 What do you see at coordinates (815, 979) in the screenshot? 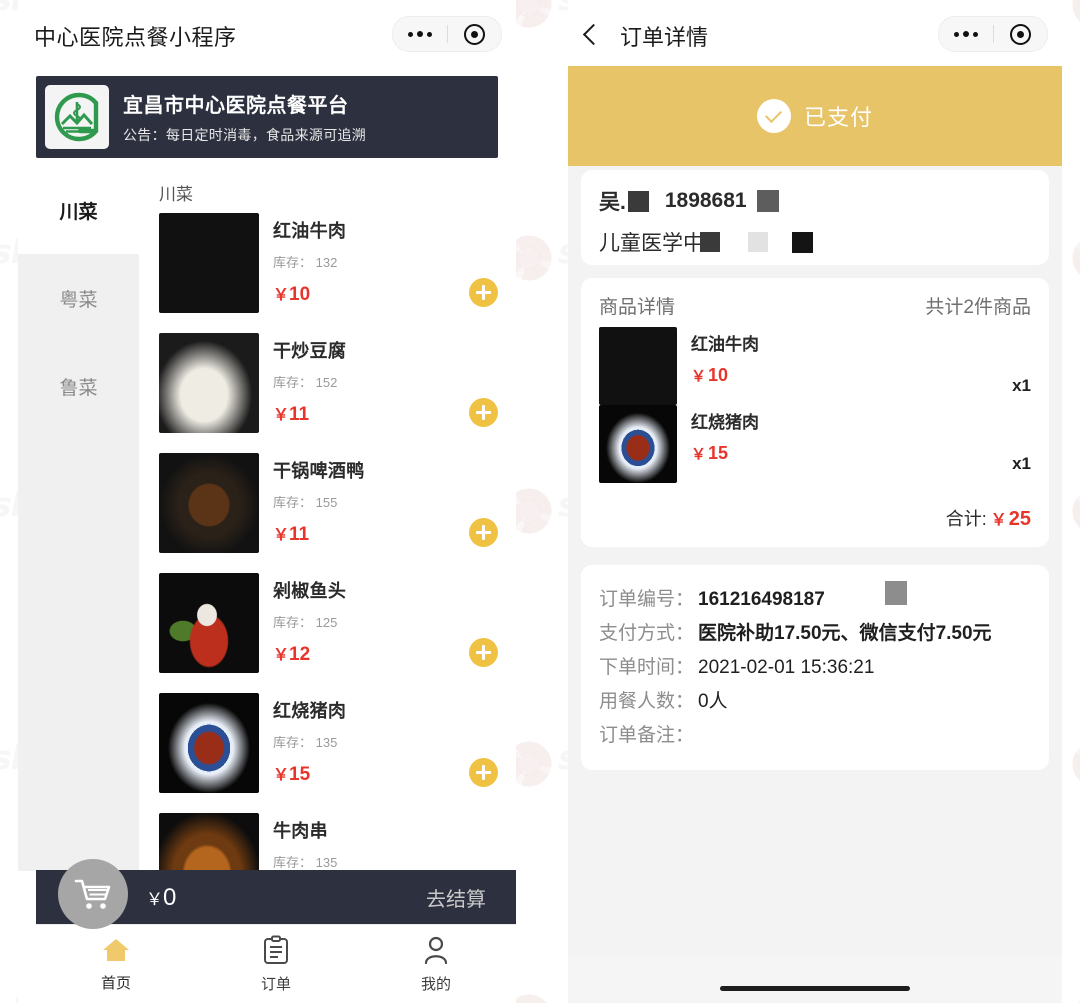
I see `bottom-safe-area` at bounding box center [815, 979].